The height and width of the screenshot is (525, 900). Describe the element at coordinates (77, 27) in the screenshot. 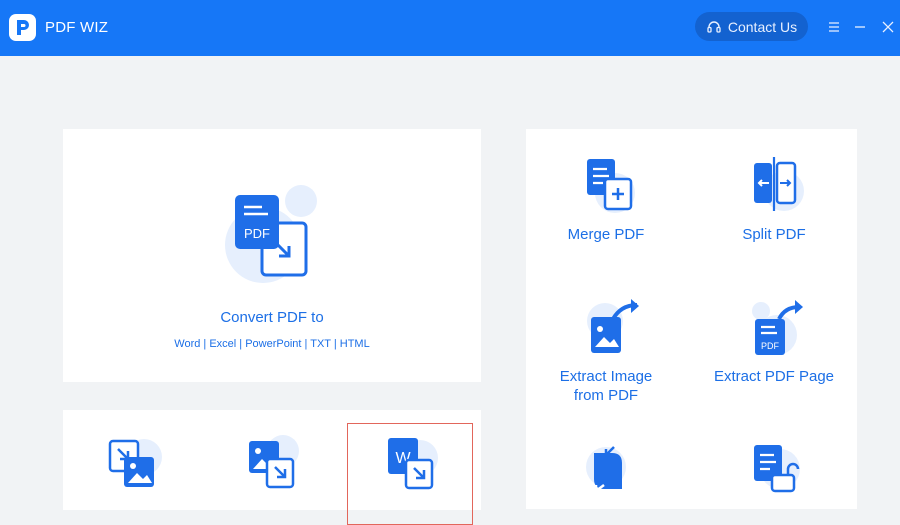

I see `app-title: PDF WIZ` at that location.